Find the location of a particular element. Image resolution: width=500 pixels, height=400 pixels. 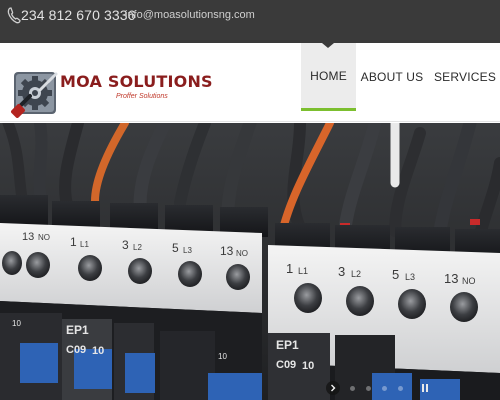

phone-icon is located at coordinates (14, 15).